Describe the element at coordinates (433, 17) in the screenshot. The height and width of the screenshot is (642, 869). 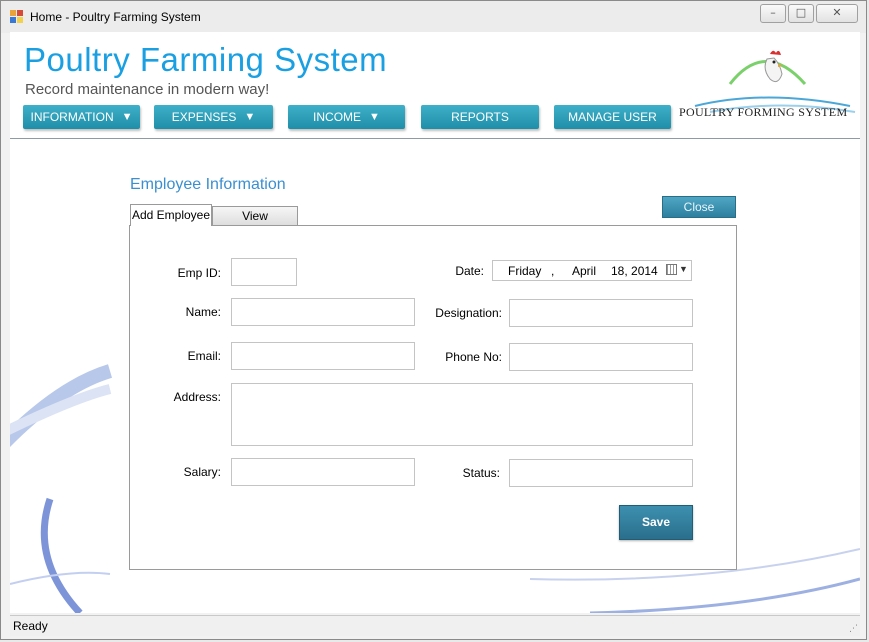
I see `title-bar: Home - Poultry Farming System – □ ✕` at that location.